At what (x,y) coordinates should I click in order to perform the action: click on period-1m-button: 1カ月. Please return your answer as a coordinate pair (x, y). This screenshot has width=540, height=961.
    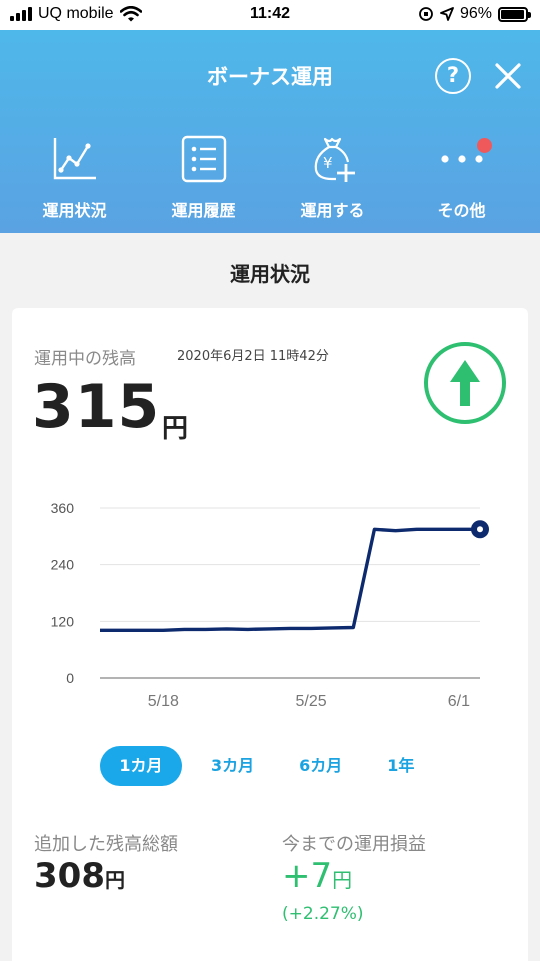
    Looking at the image, I should click on (141, 766).